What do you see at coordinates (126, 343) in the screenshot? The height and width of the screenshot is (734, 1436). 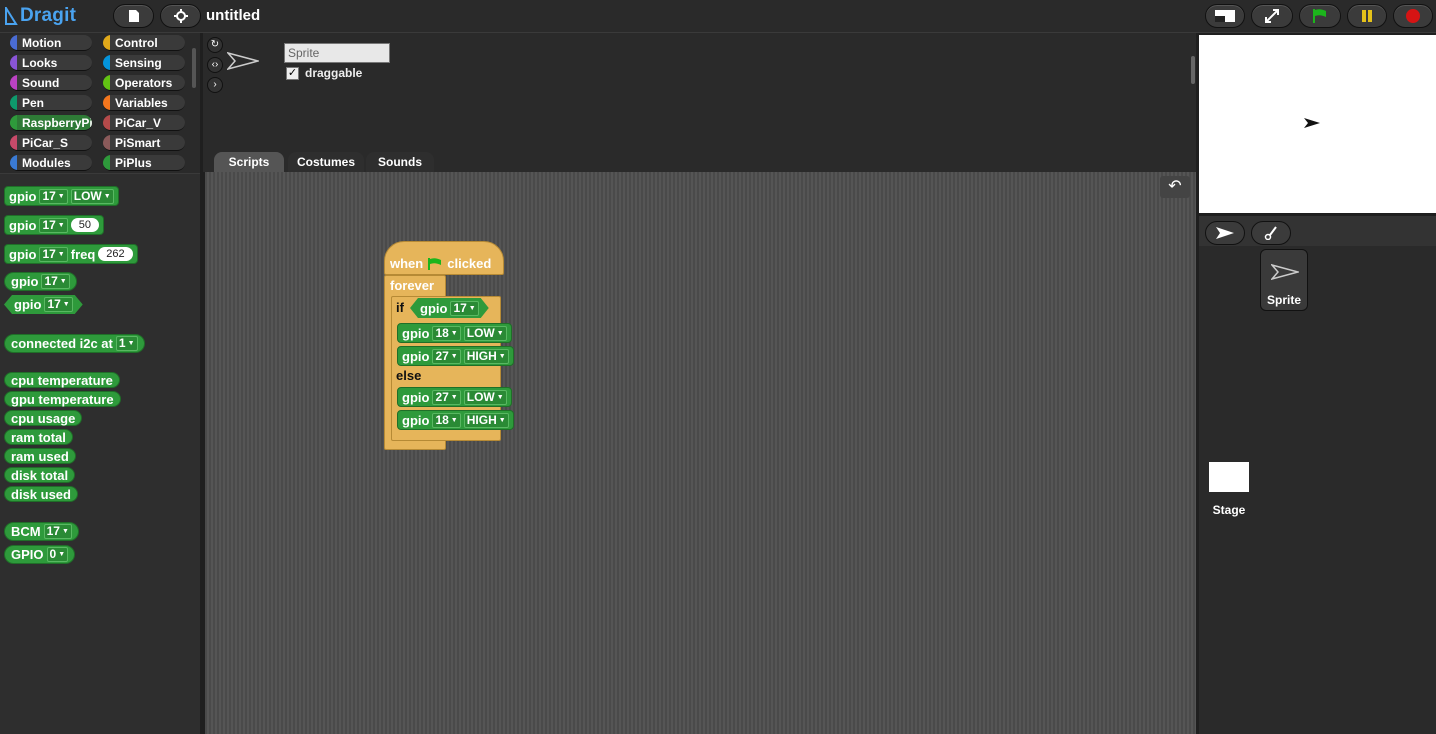 I see `i2c-address-dropdown: 1 ▼` at bounding box center [126, 343].